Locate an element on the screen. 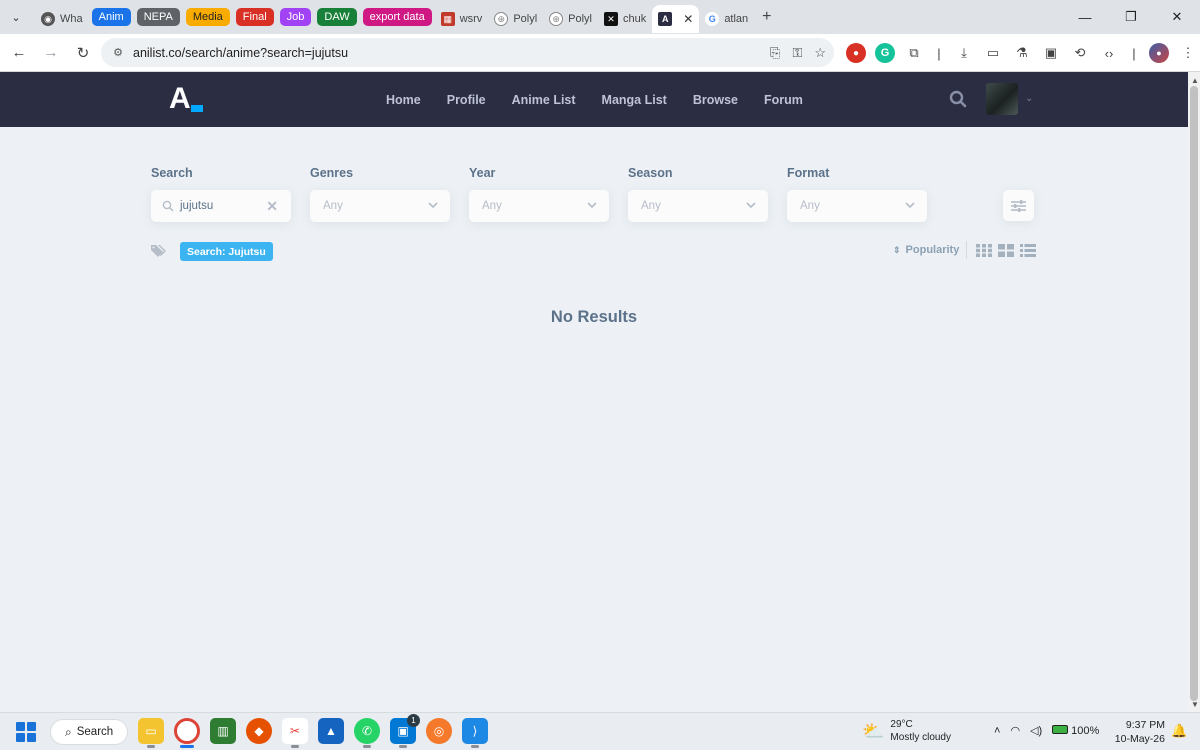 The width and height of the screenshot is (1200, 750). genres-select: Any is located at coordinates (380, 206).